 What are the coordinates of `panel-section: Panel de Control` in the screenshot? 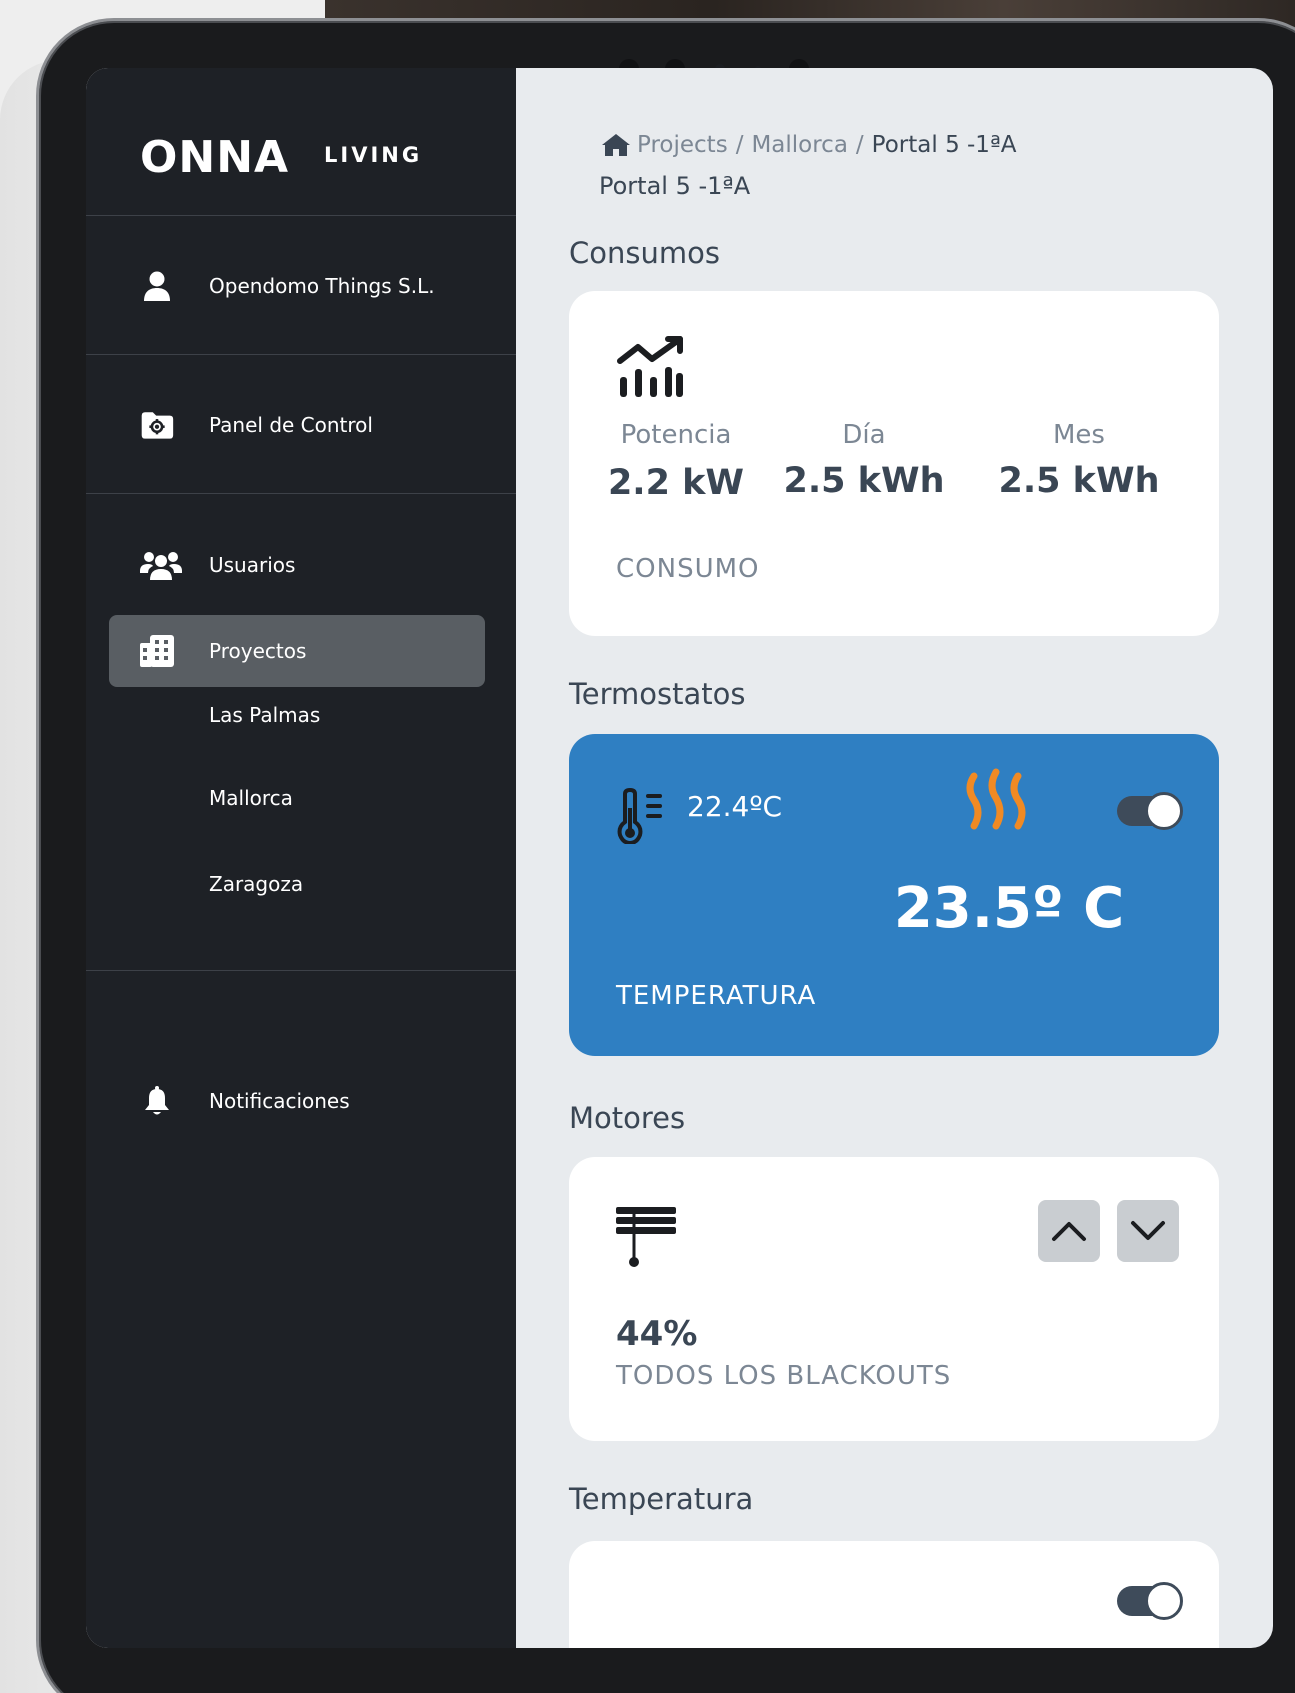 It's located at (301, 424).